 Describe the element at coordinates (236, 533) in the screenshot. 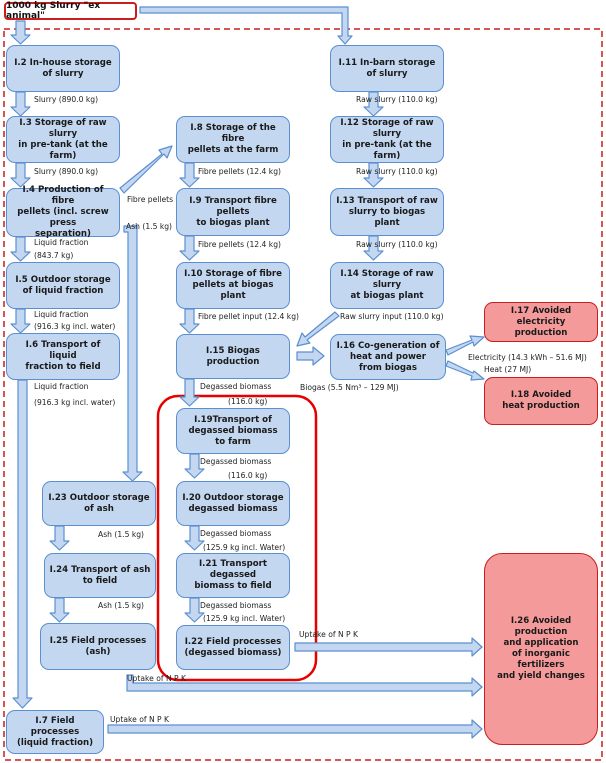

I see `flow-label-degassed-3a: Degassed biomass` at that location.